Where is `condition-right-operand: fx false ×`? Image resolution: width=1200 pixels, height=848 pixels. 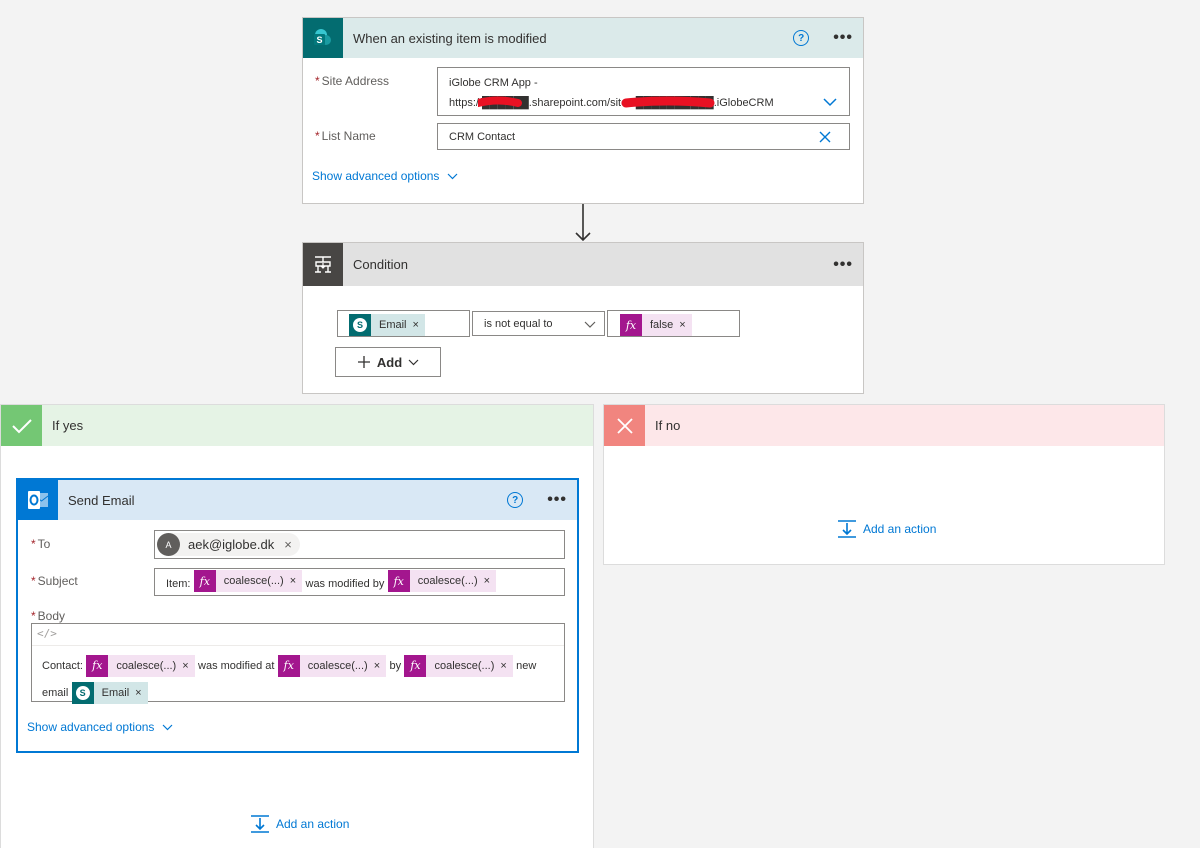 condition-right-operand: fx false × is located at coordinates (673, 323).